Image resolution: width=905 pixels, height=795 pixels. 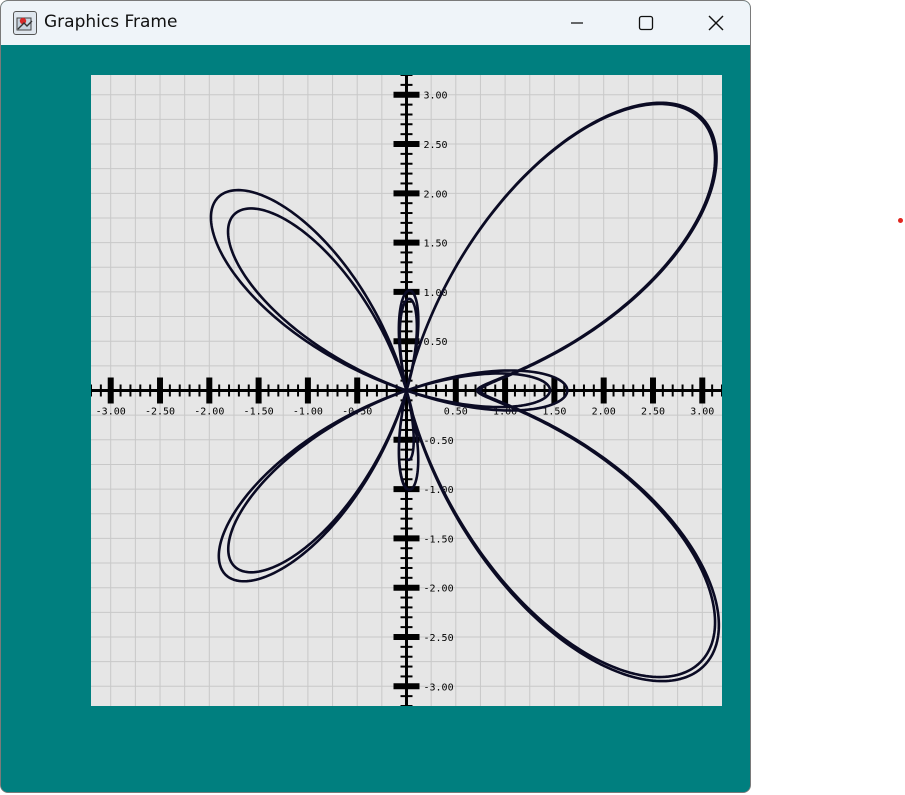 What do you see at coordinates (653, 412) in the screenshot?
I see `x-tick-label: 2.50` at bounding box center [653, 412].